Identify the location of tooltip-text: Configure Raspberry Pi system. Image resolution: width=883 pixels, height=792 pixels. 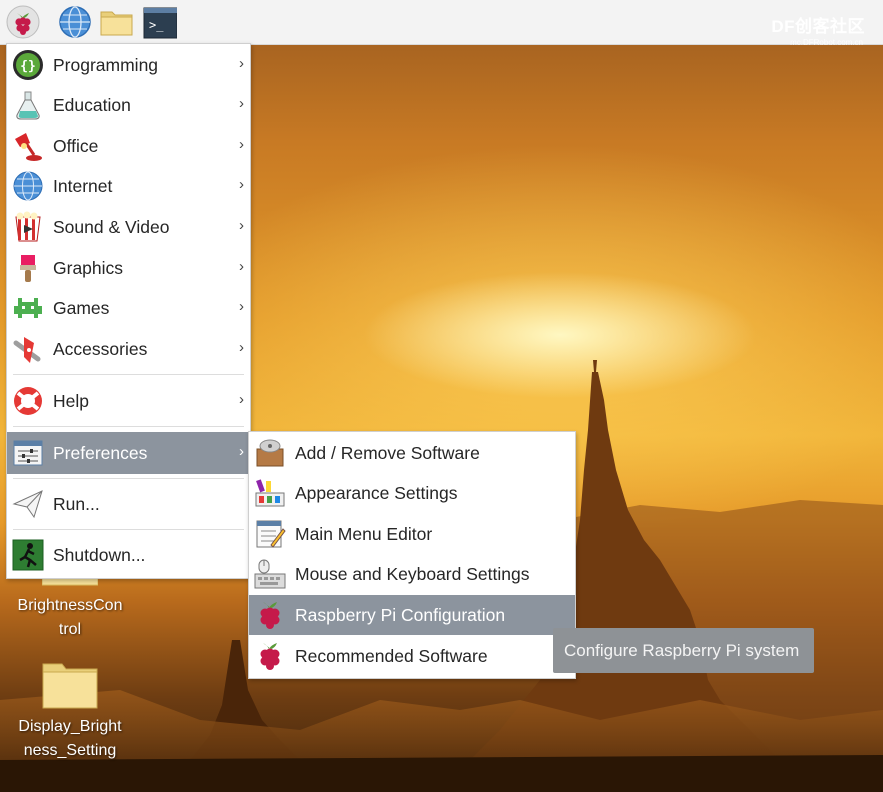
(682, 650).